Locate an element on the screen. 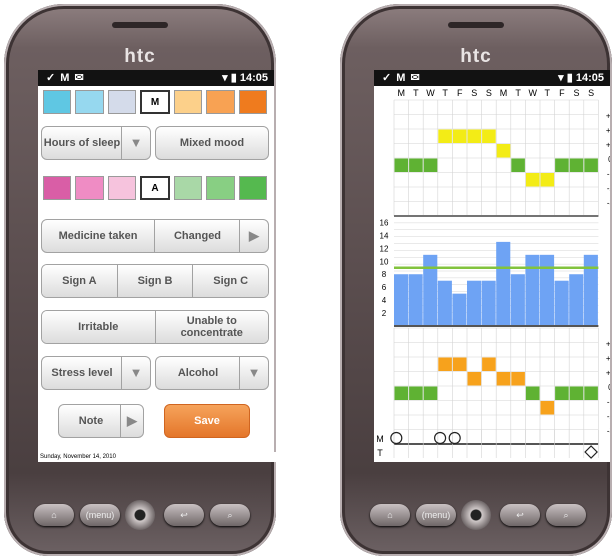 This screenshot has height=560, width=616. sleep-axis-tick: 14 is located at coordinates (384, 235).